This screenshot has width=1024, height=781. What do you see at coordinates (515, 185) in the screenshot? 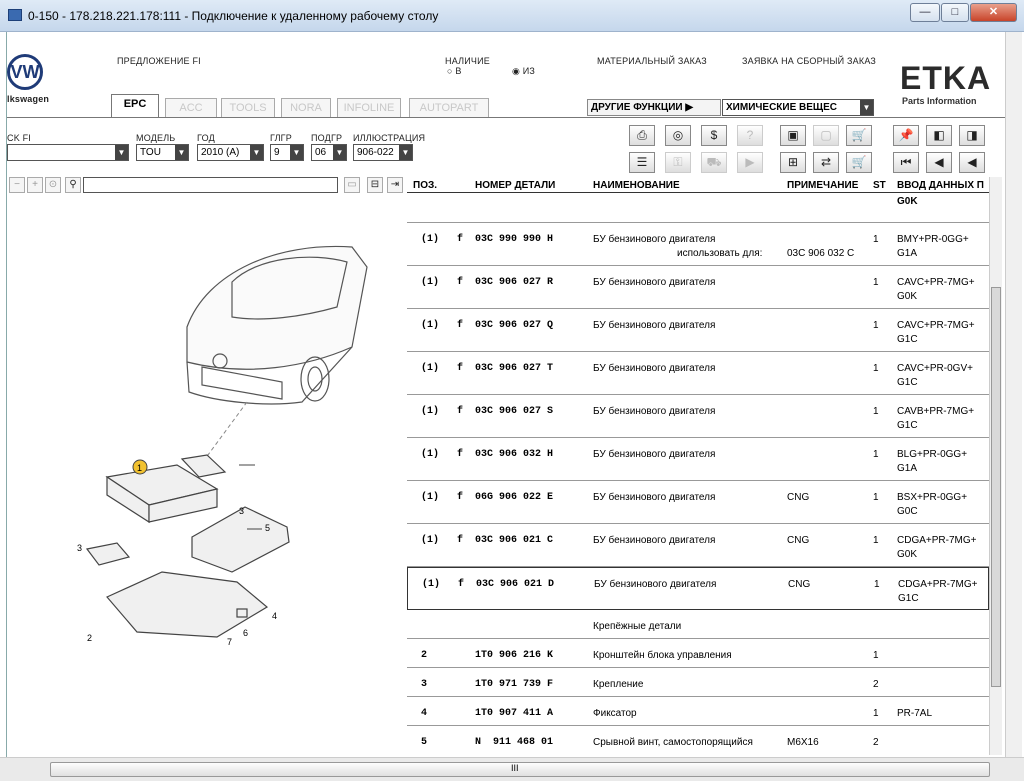
I see `col-part: НОМЕР ДЕТАЛИ` at bounding box center [515, 185].